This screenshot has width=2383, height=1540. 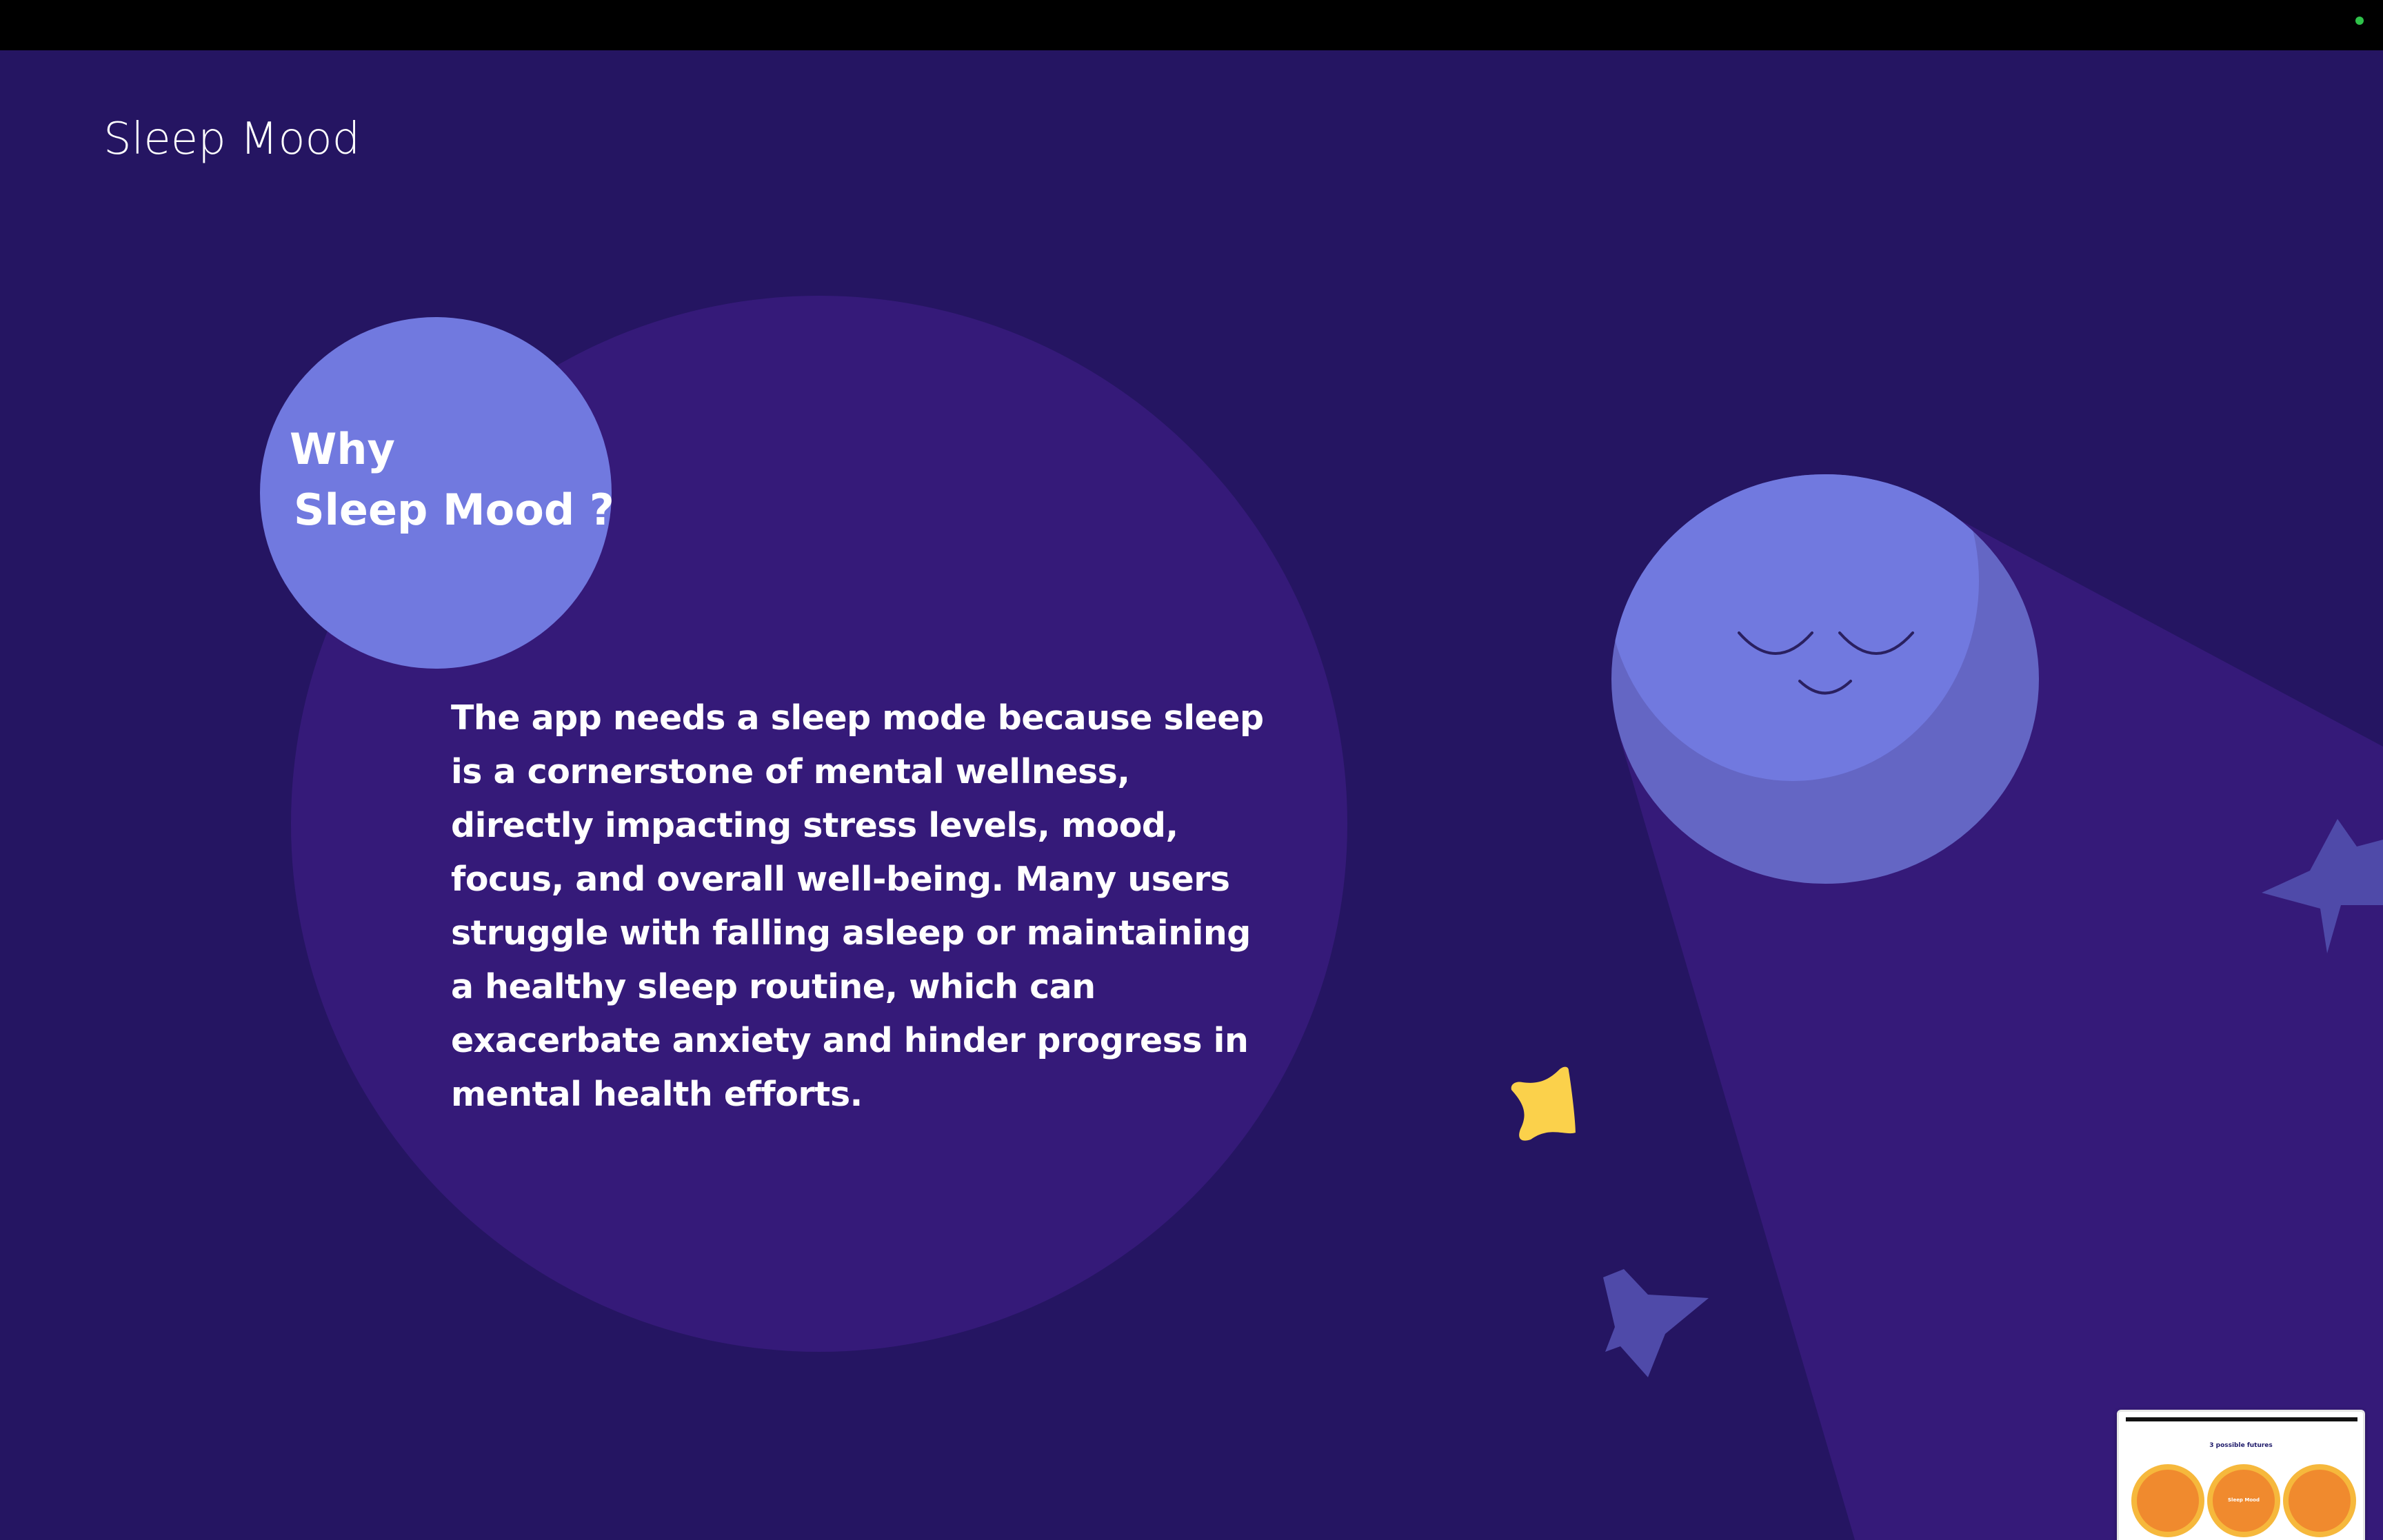 I want to click on heading-line-1: Why, so click(x=342, y=449).